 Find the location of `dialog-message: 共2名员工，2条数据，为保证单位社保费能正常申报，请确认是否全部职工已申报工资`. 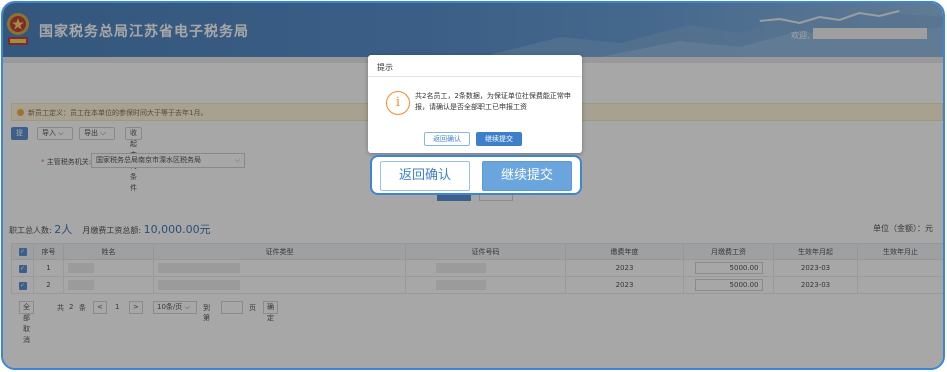

dialog-message: 共2名员工，2条数据，为保证单位社保费能正常申报，请确认是否全部职工已申报工资 is located at coordinates (493, 101).